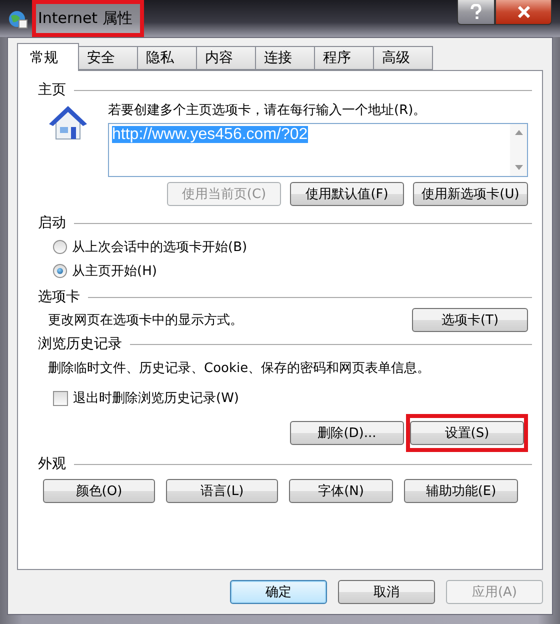 Image resolution: width=560 pixels, height=624 pixels. I want to click on section-heading: 浏览历史记录, so click(80, 344).